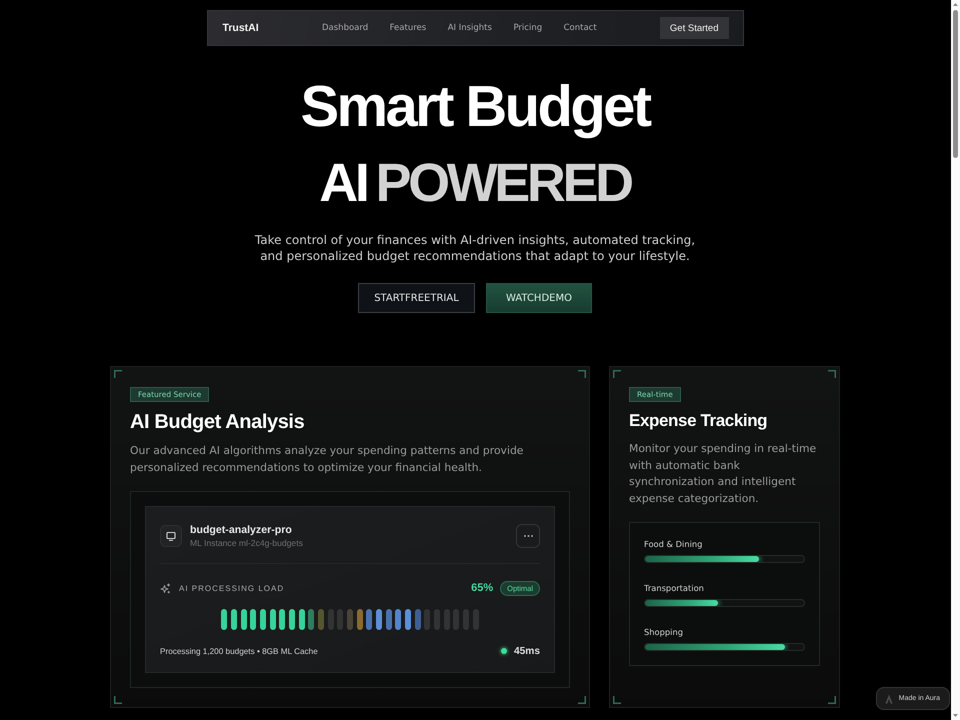  I want to click on triangle-logo-icon, so click(888, 699).